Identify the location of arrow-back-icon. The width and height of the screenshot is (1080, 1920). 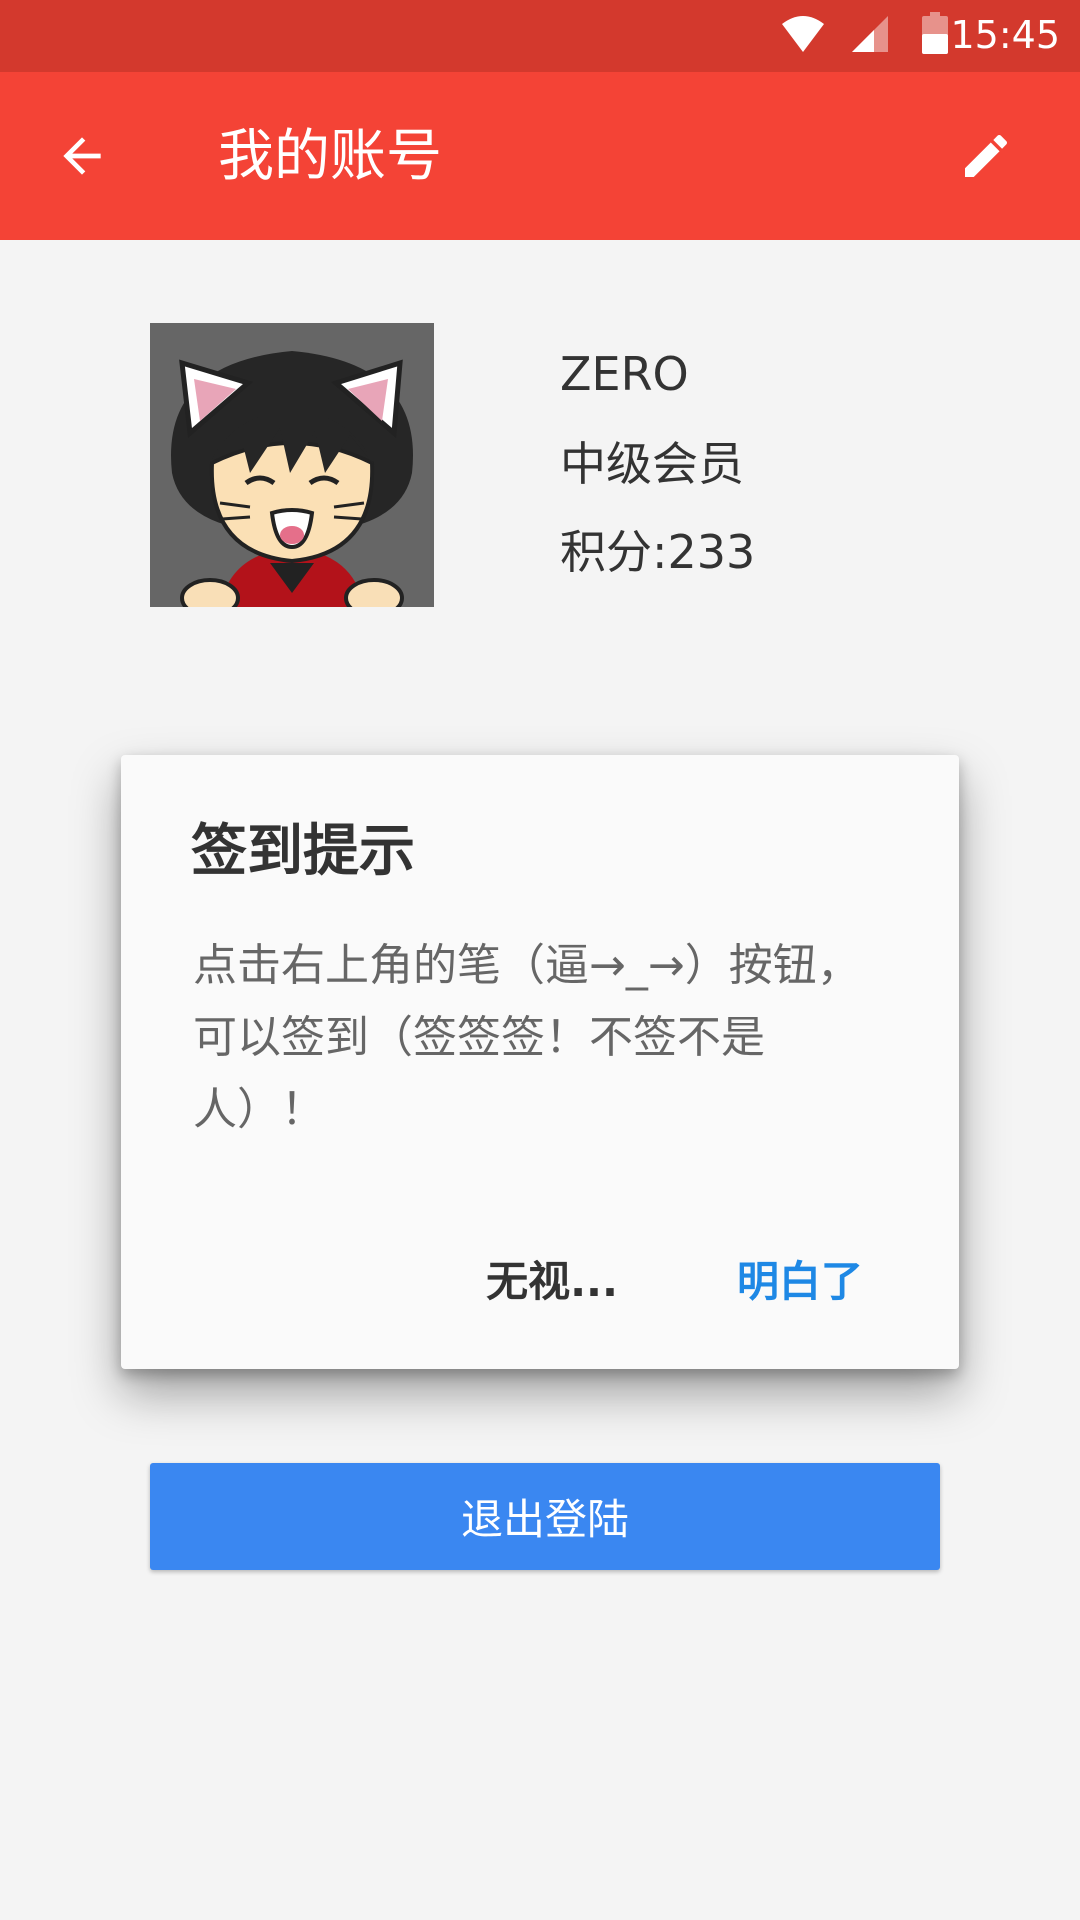
(82, 156).